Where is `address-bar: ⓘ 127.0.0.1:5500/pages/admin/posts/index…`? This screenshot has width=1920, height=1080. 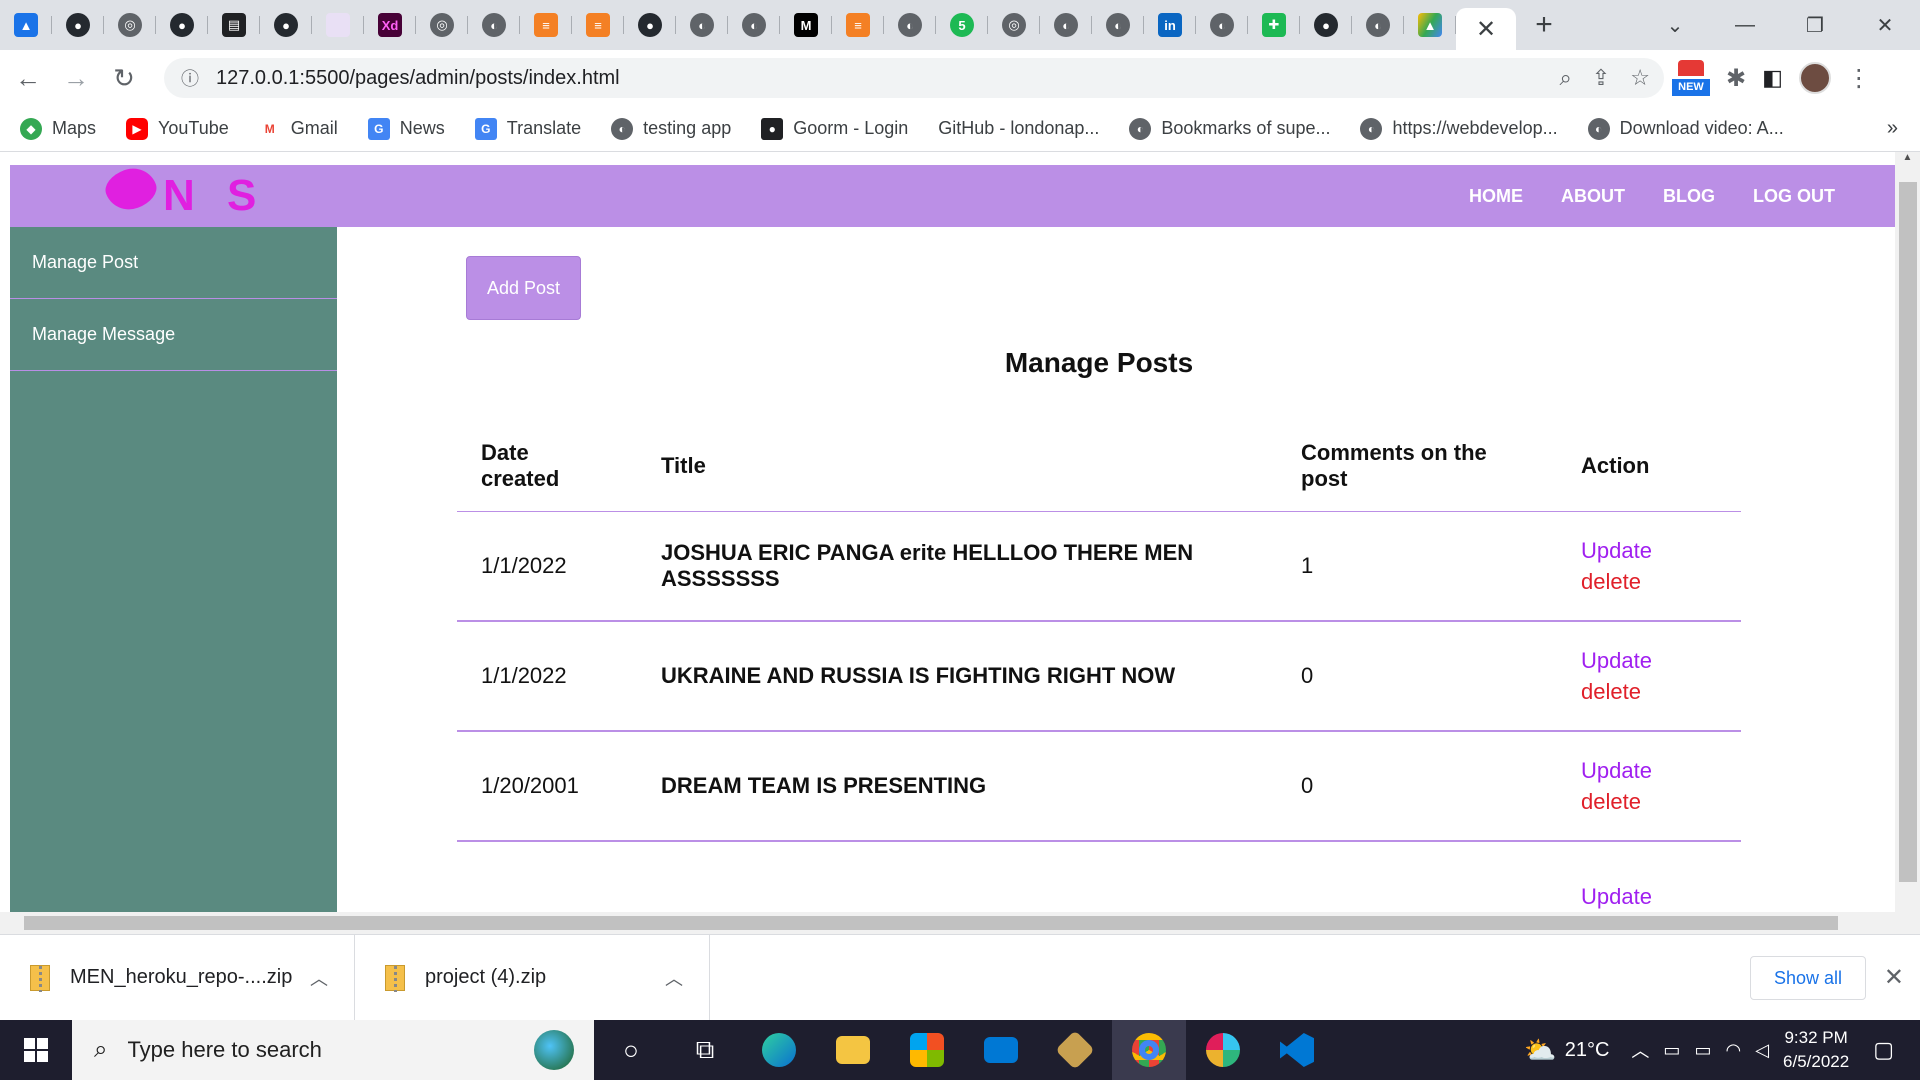 address-bar: ⓘ 127.0.0.1:5500/pages/admin/posts/index… is located at coordinates (914, 78).